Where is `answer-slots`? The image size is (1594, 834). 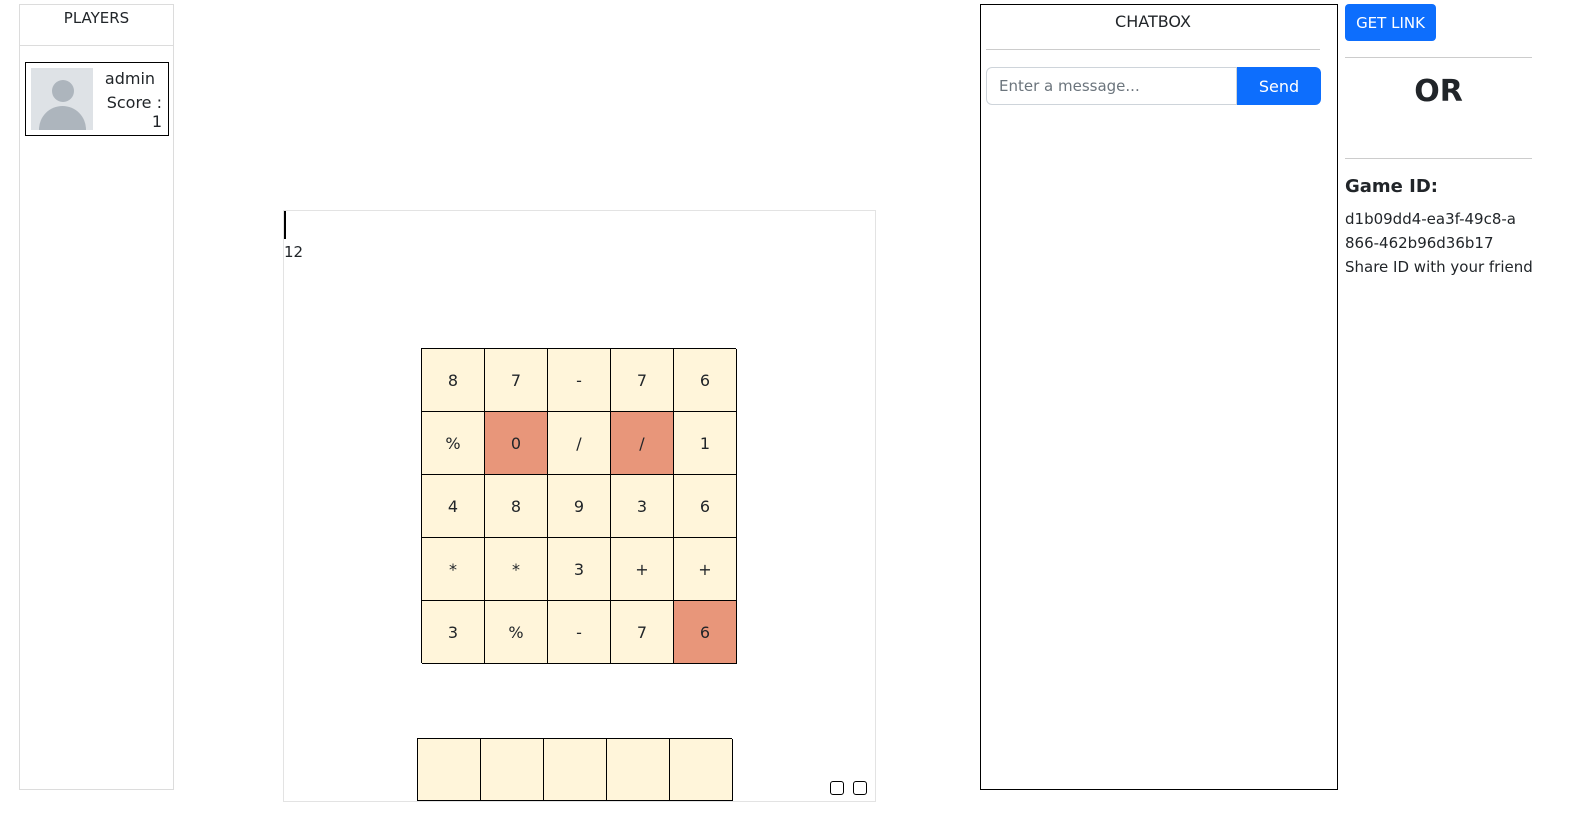
answer-slots is located at coordinates (575, 769).